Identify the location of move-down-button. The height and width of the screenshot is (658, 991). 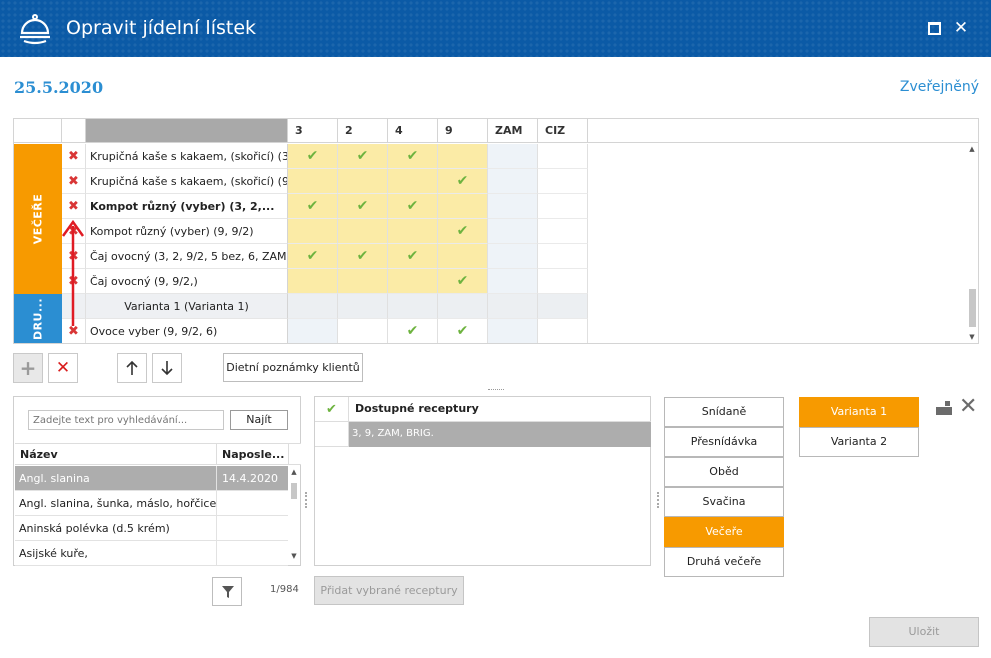
(167, 368).